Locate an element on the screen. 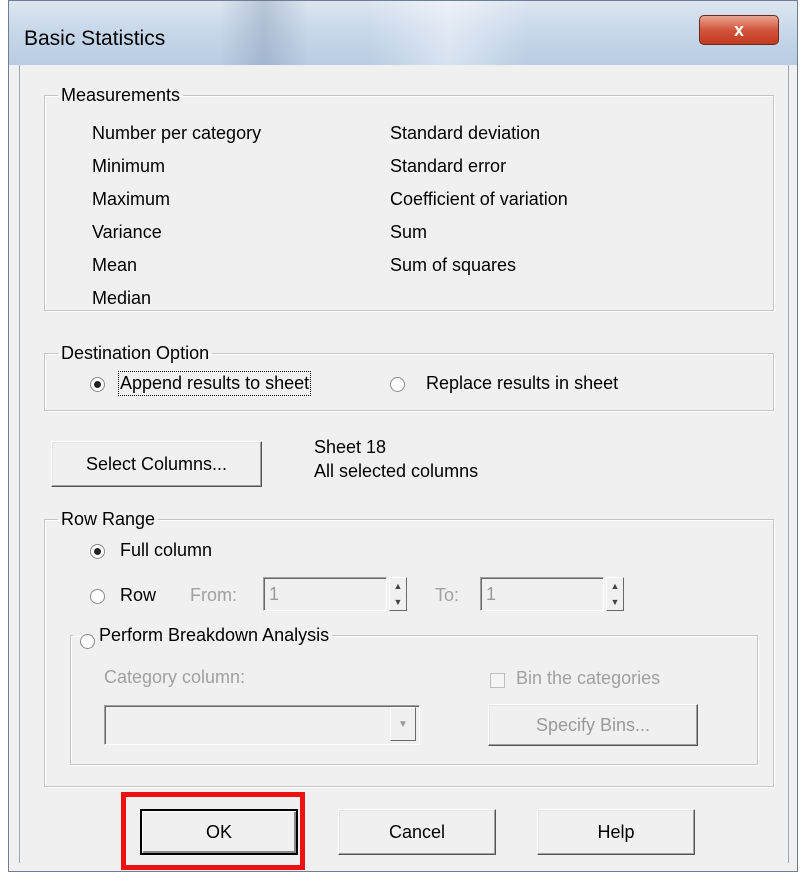 This screenshot has height=882, width=805. row-label: Row is located at coordinates (138, 595).